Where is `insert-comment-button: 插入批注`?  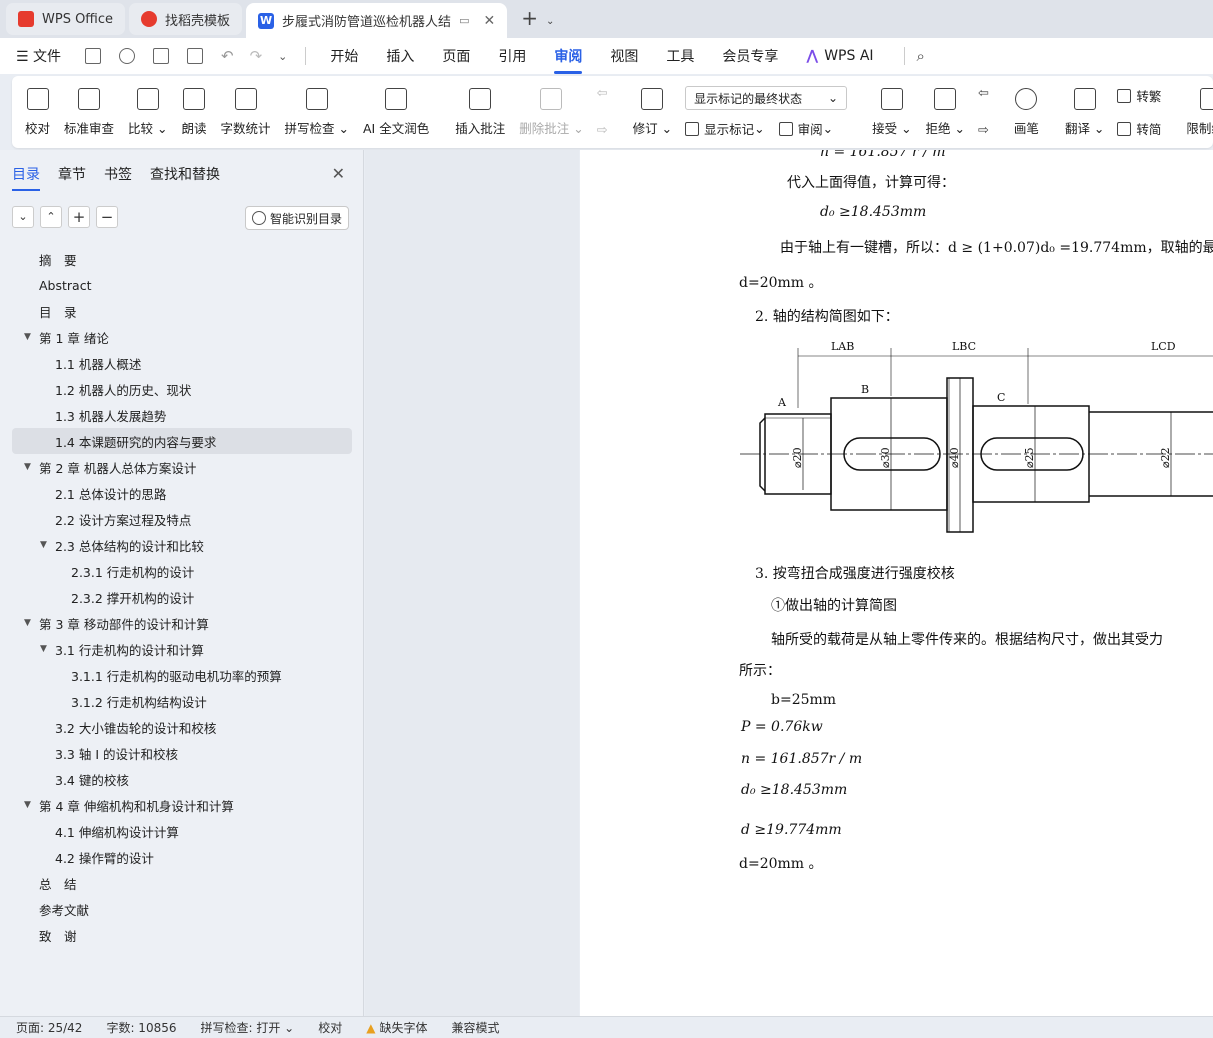
insert-comment-button: 插入批注 is located at coordinates (480, 112).